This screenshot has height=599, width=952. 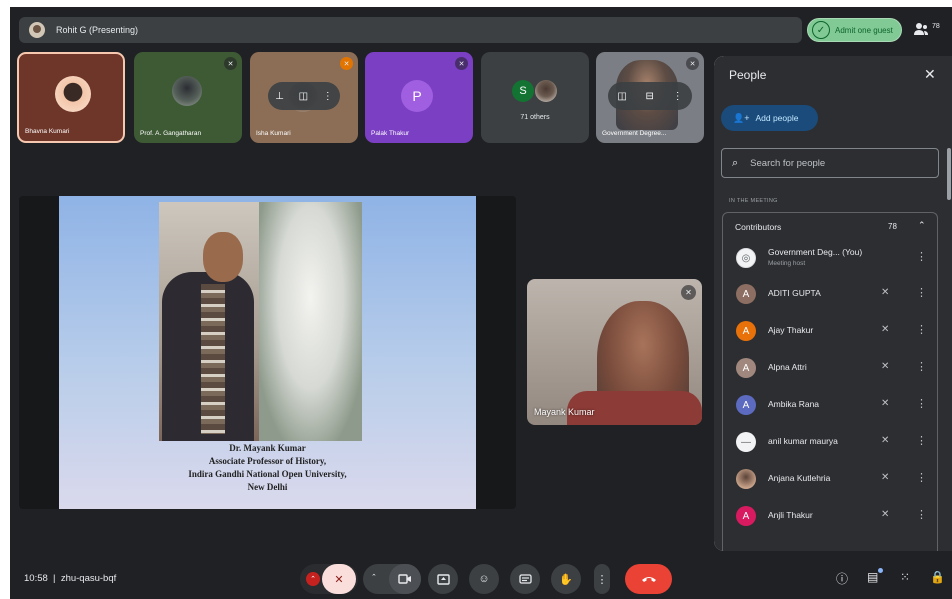 What do you see at coordinates (790, 515) in the screenshot?
I see `participant-name: Anjli Thakur` at bounding box center [790, 515].